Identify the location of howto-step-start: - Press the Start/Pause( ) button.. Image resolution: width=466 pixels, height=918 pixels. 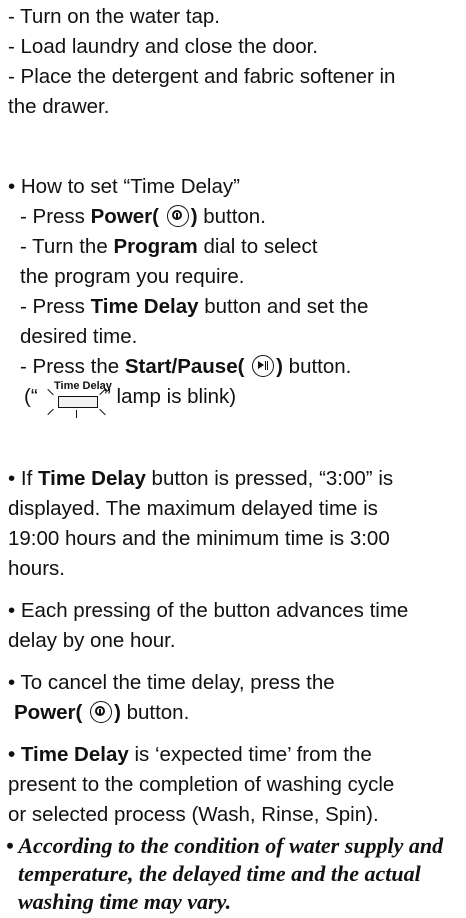
(185, 367).